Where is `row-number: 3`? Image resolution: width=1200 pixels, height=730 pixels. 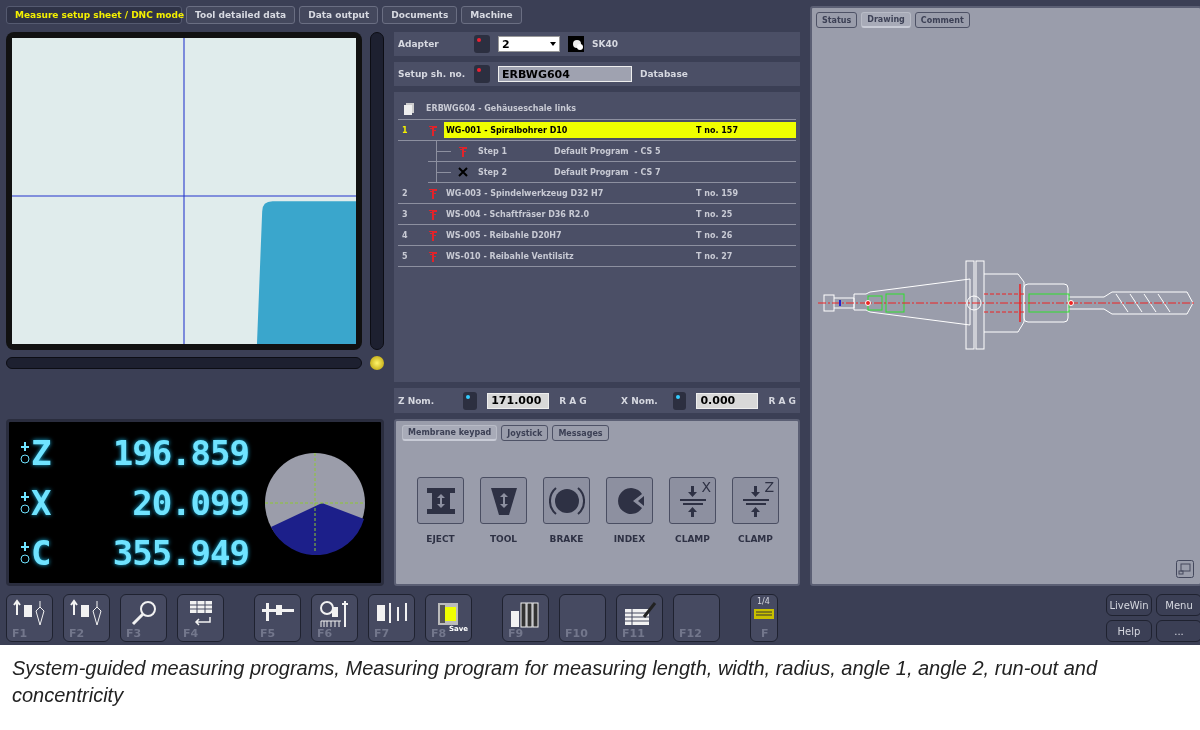
row-number: 3 is located at coordinates (405, 214).